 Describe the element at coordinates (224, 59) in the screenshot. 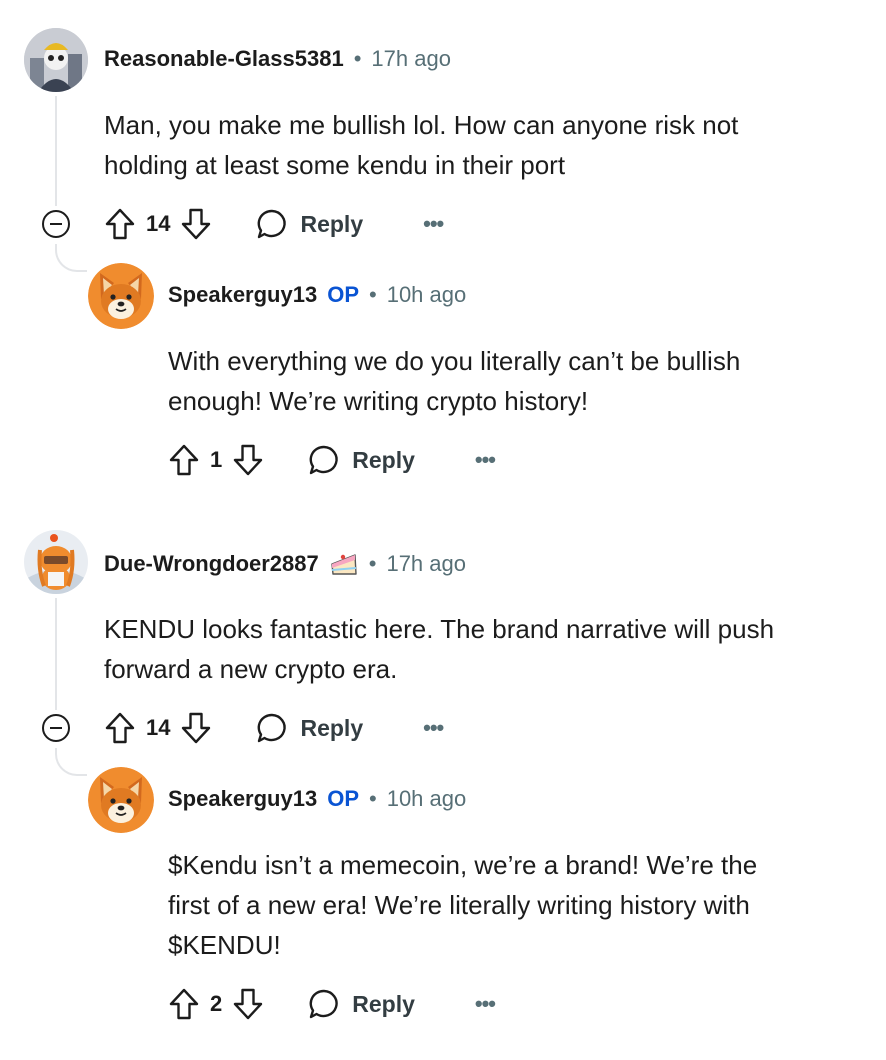

I see `author-name: Reasonable-Glass5381` at that location.